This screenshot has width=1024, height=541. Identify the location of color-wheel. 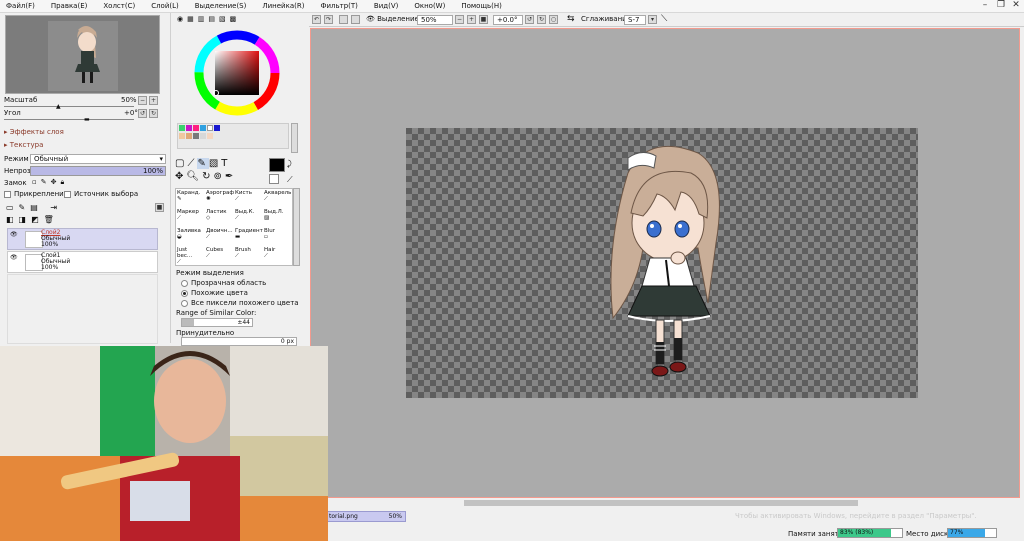
(237, 73).